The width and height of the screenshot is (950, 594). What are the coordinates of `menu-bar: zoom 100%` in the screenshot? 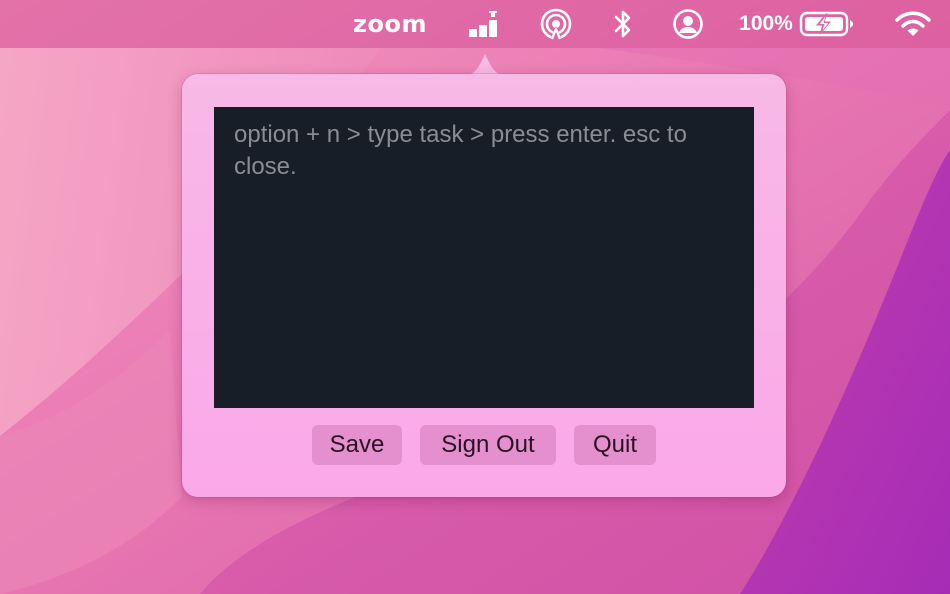 It's located at (475, 24).